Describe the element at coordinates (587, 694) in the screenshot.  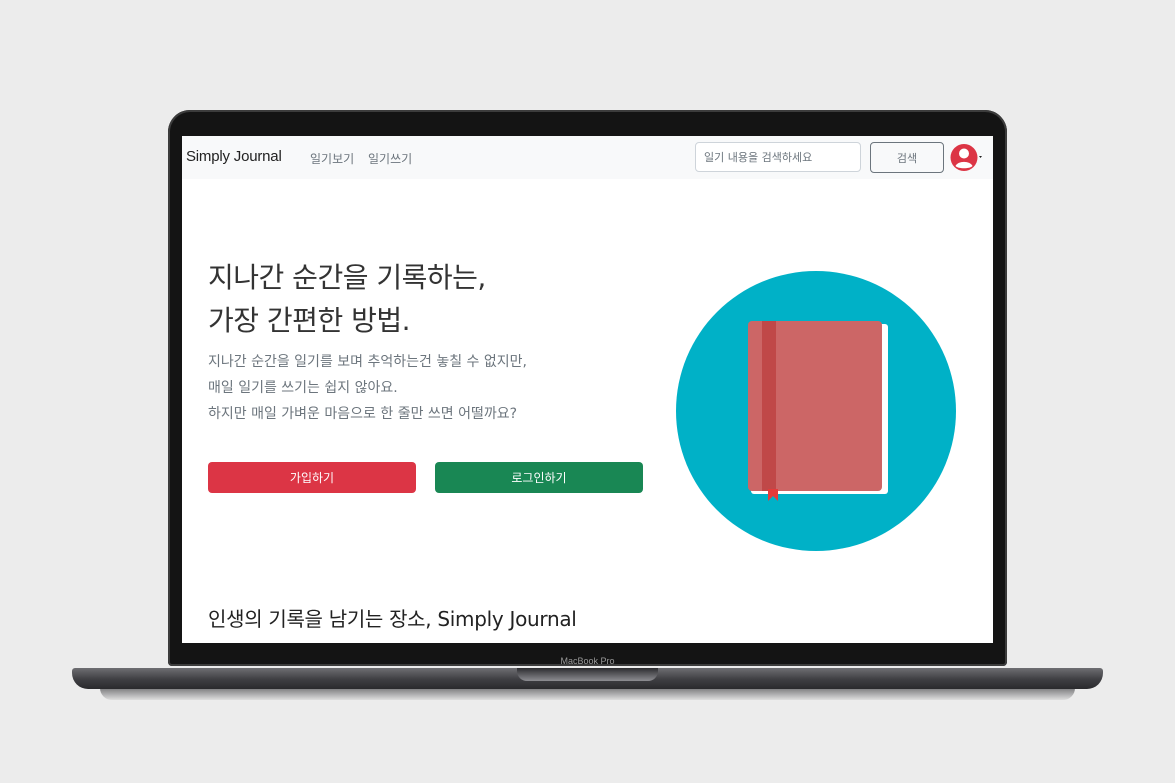
I see `laptop-base-shadow` at that location.